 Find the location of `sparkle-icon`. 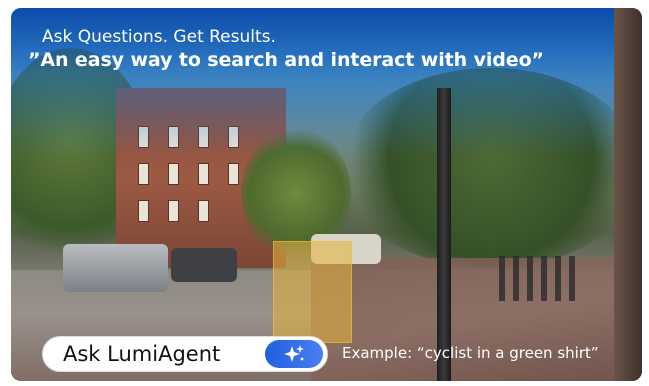

sparkle-icon is located at coordinates (294, 353).